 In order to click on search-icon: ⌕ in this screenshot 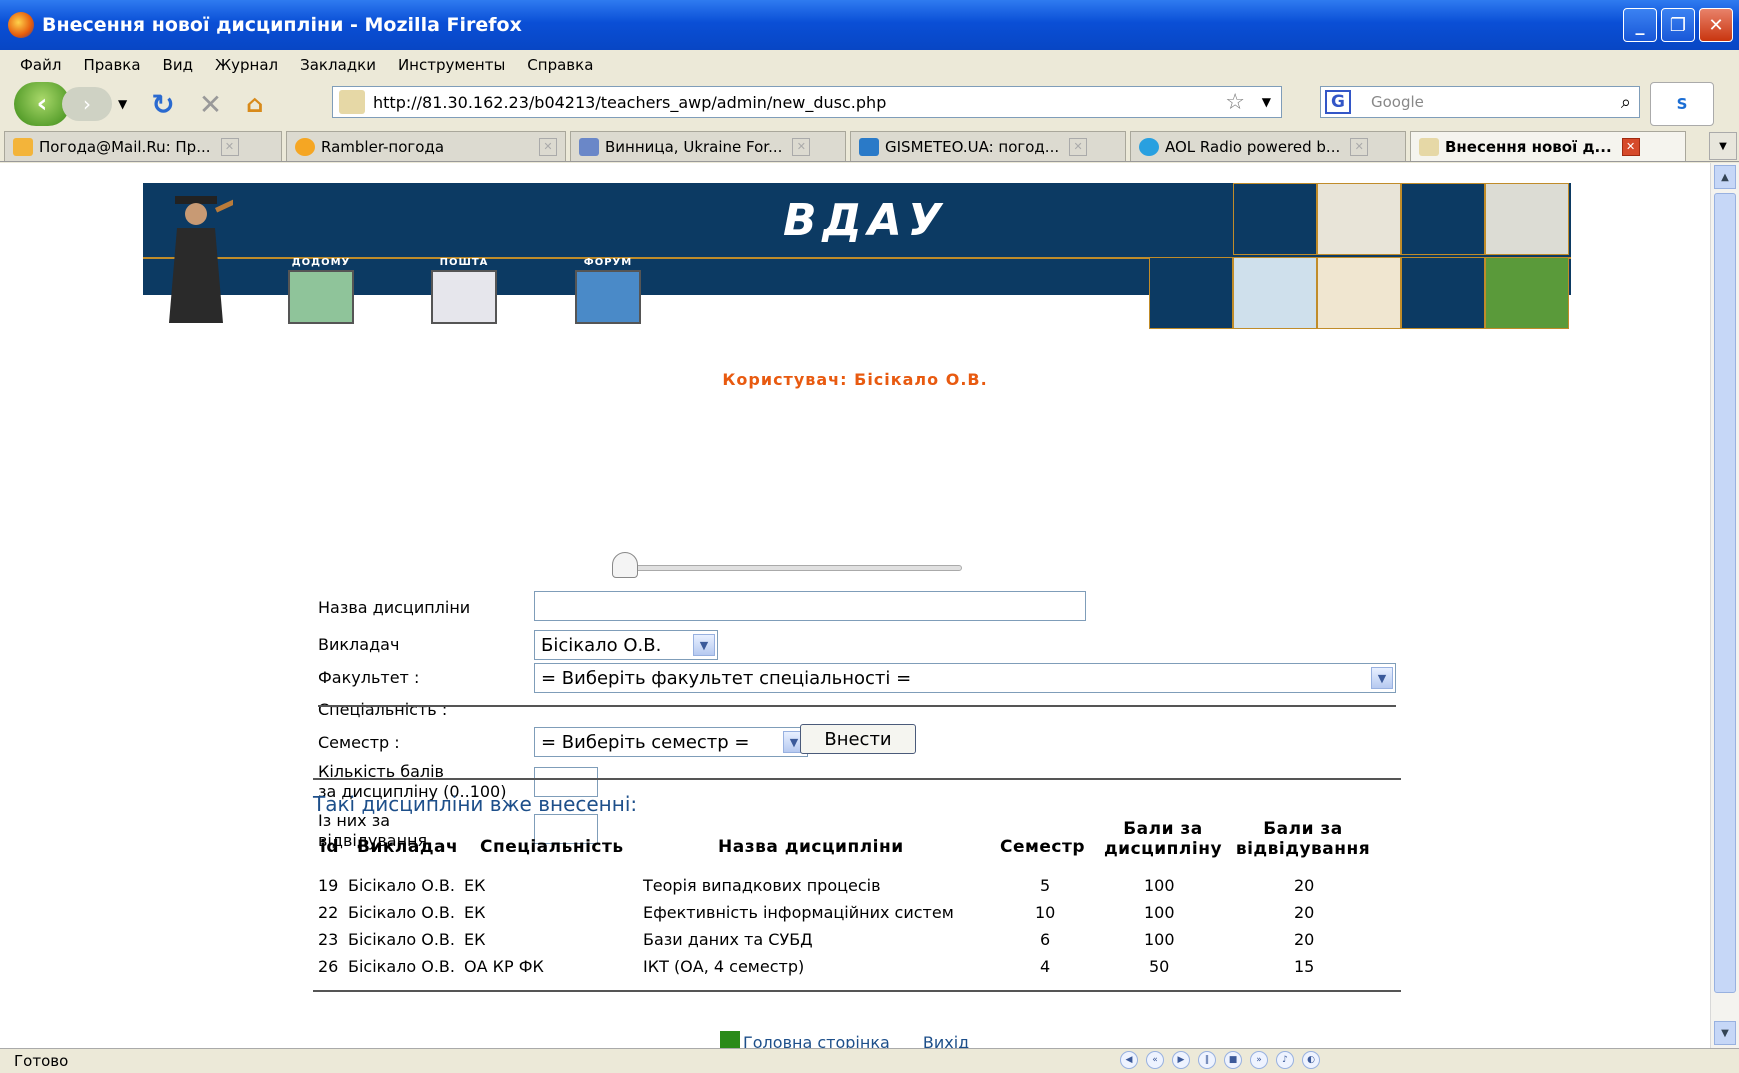, I will do `click(1626, 102)`.